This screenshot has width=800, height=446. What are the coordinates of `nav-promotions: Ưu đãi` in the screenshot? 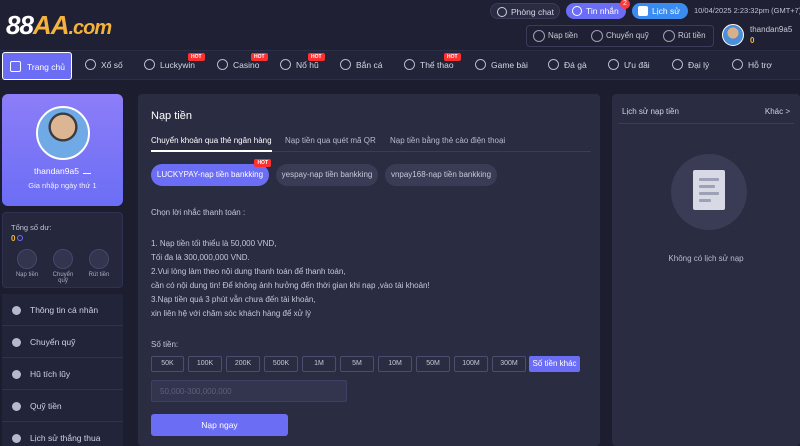 It's located at (629, 65).